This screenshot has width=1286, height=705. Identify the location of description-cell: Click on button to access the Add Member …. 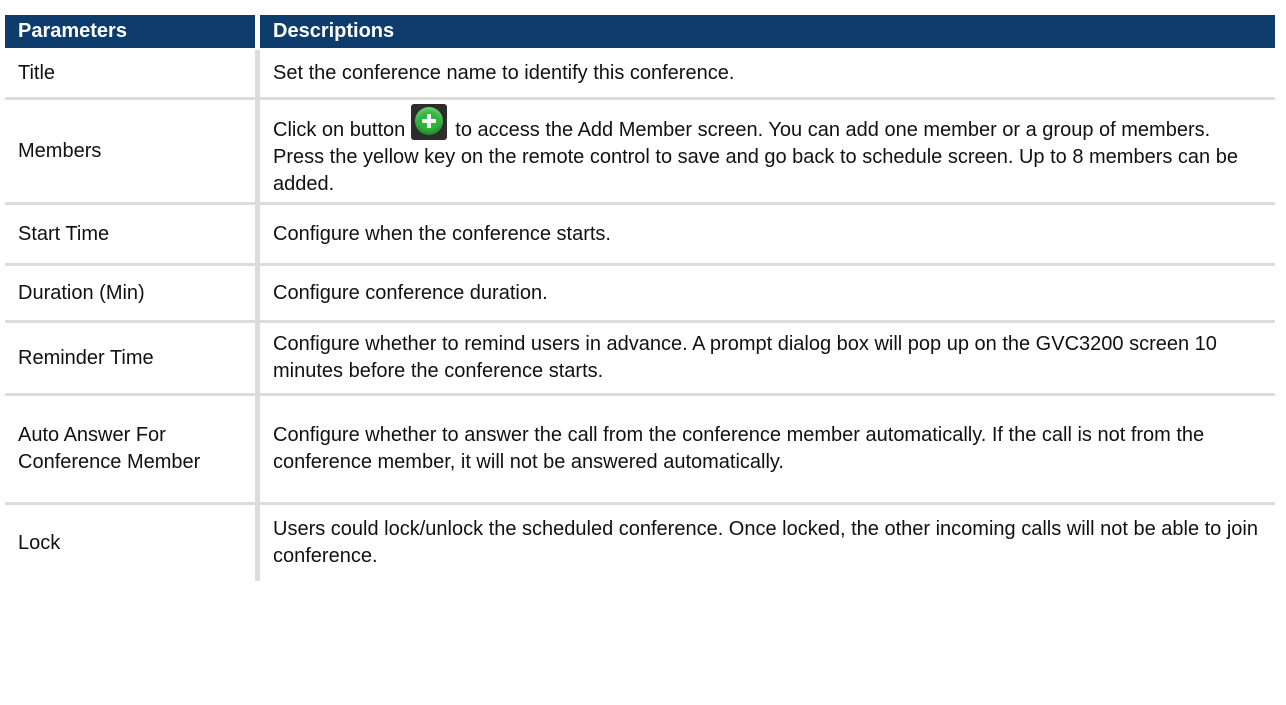
(767, 152).